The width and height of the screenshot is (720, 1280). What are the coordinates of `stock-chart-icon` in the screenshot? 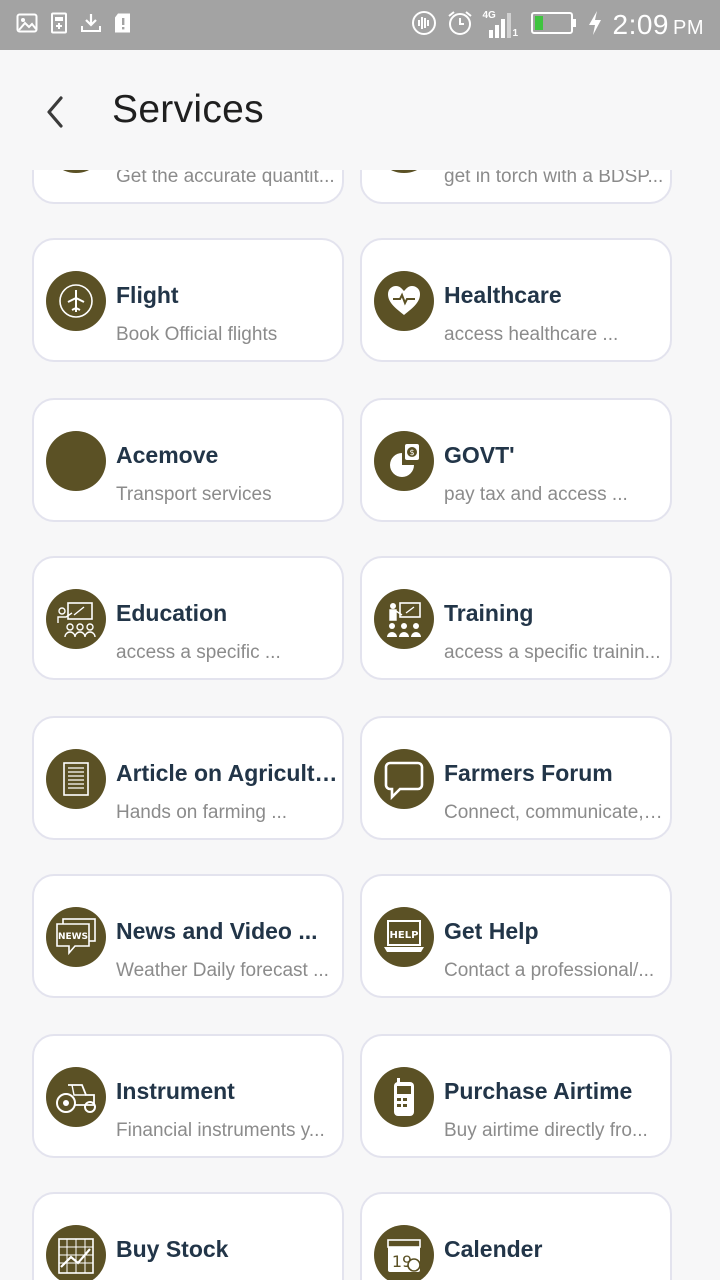 It's located at (76, 1252).